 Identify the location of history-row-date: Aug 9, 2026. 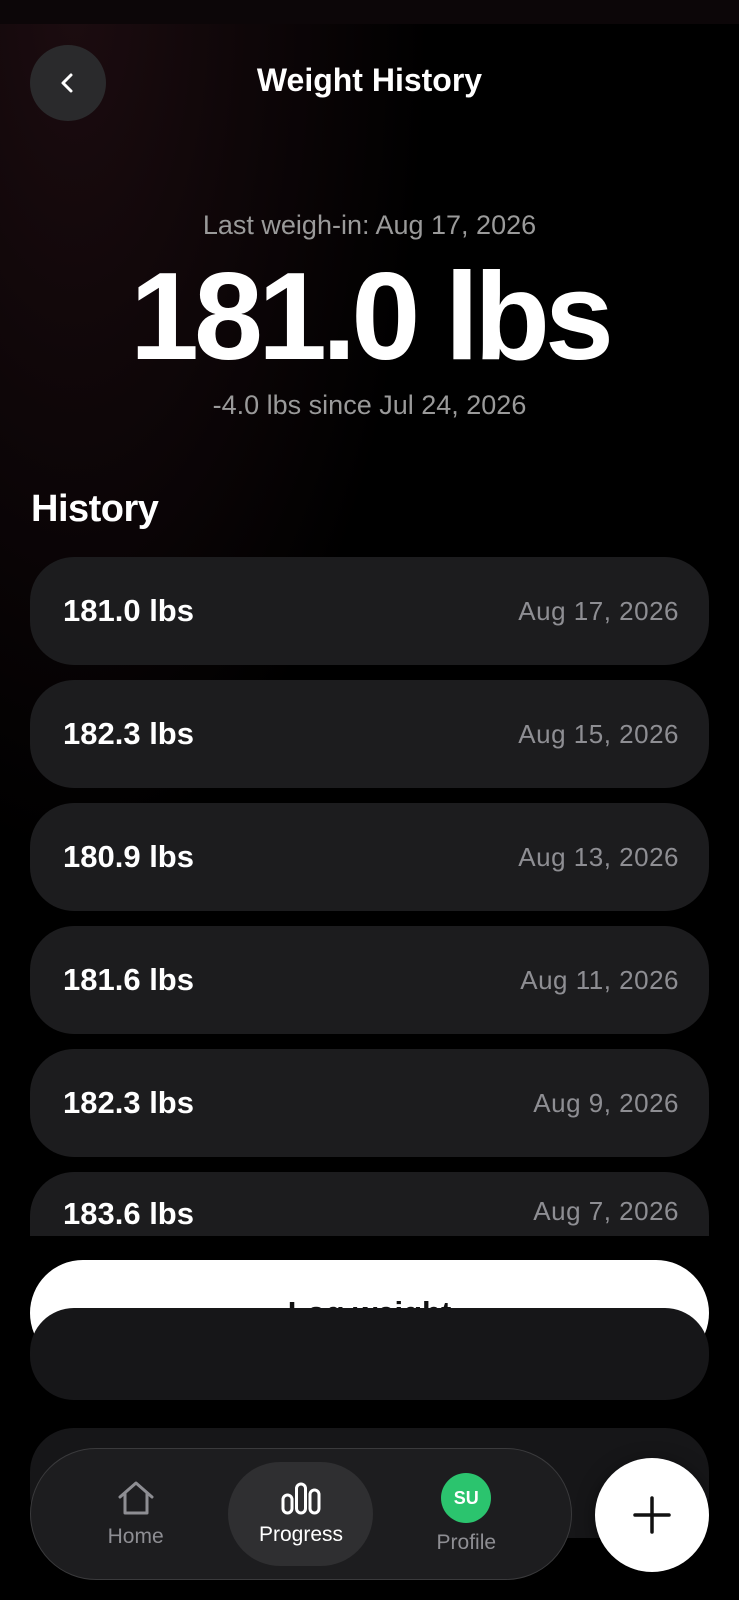
(606, 1102).